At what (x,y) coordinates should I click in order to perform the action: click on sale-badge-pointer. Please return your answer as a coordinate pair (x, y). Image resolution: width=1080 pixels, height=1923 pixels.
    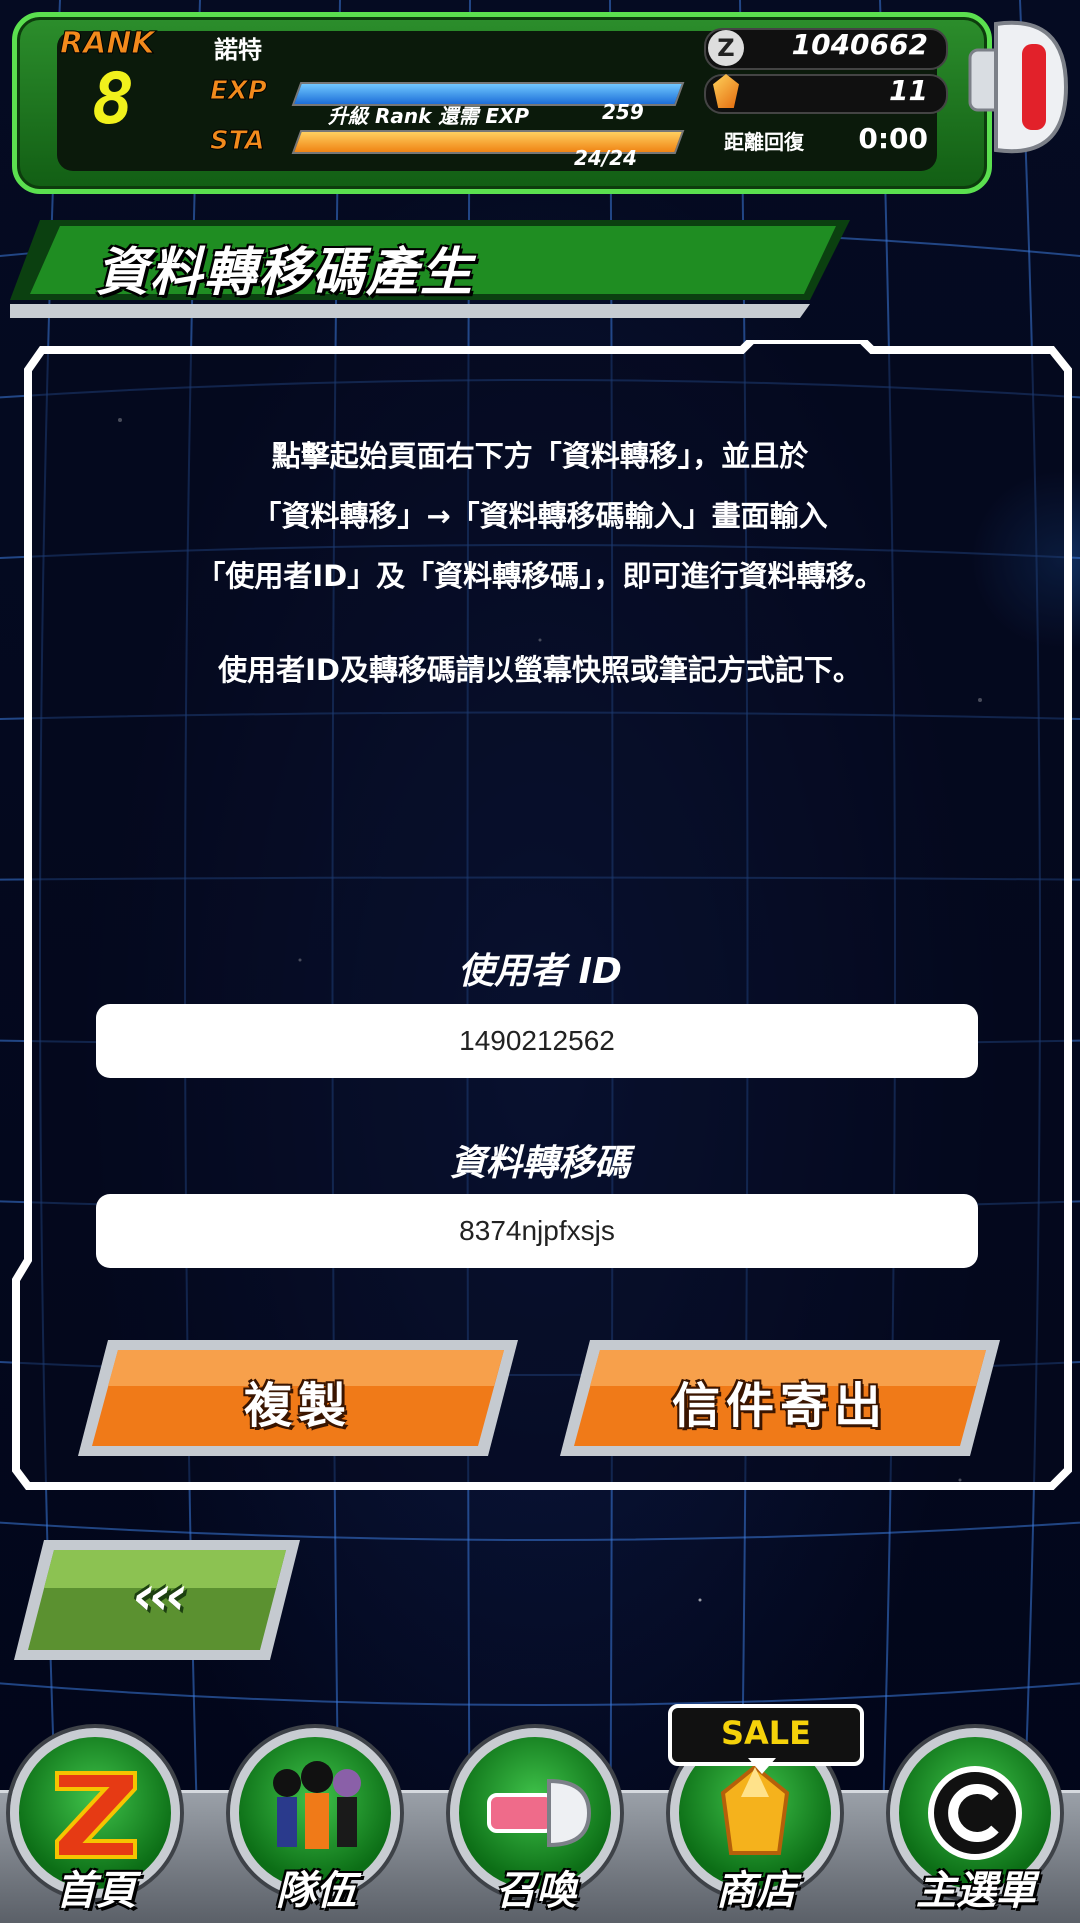
    Looking at the image, I should click on (762, 1766).